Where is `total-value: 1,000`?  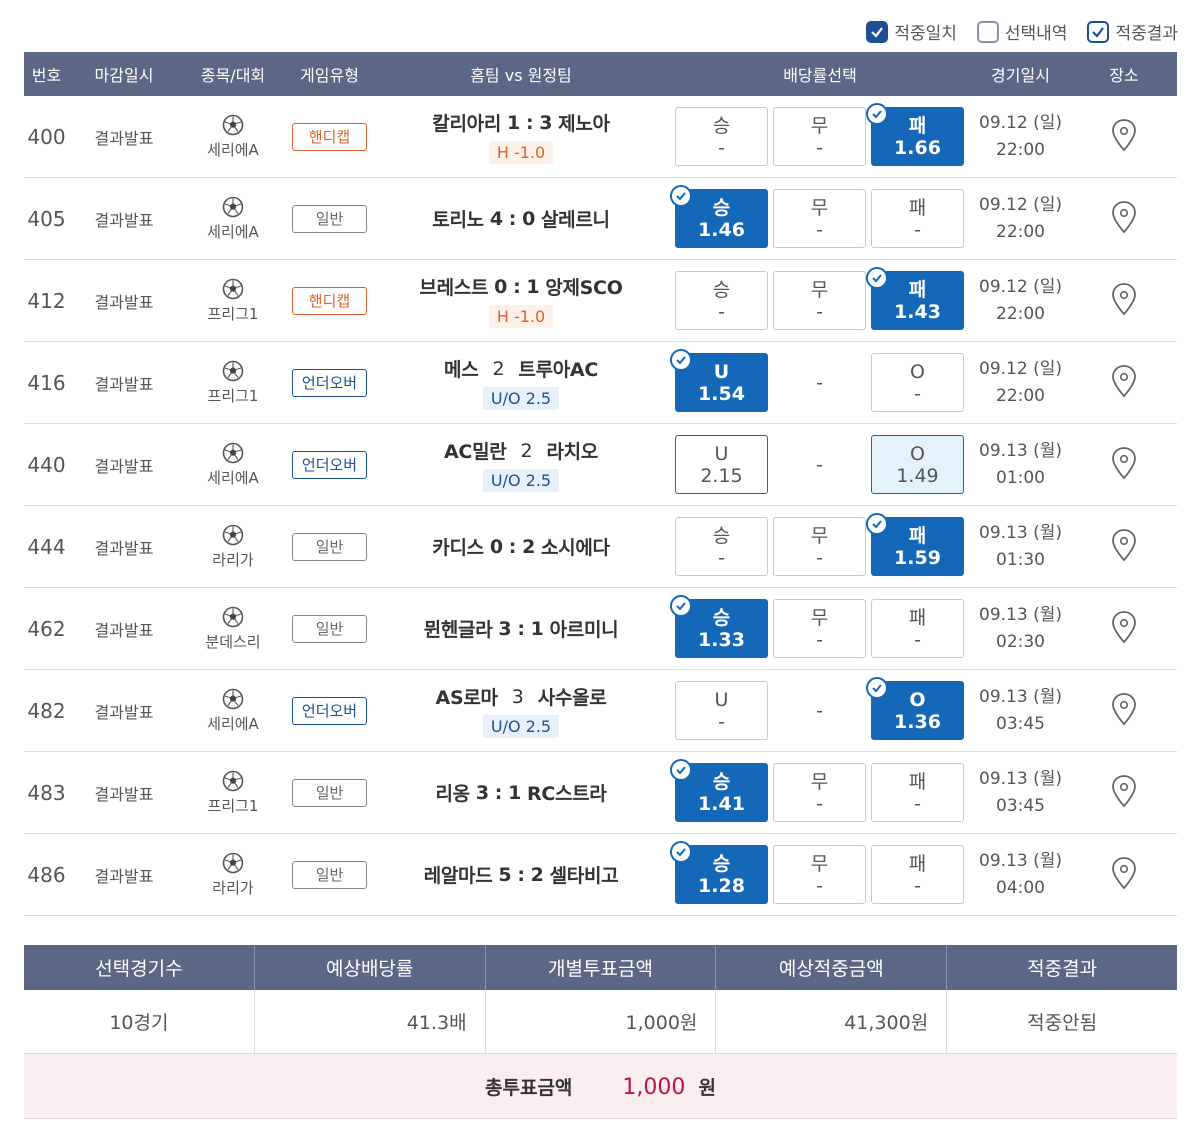
total-value: 1,000 is located at coordinates (654, 1087).